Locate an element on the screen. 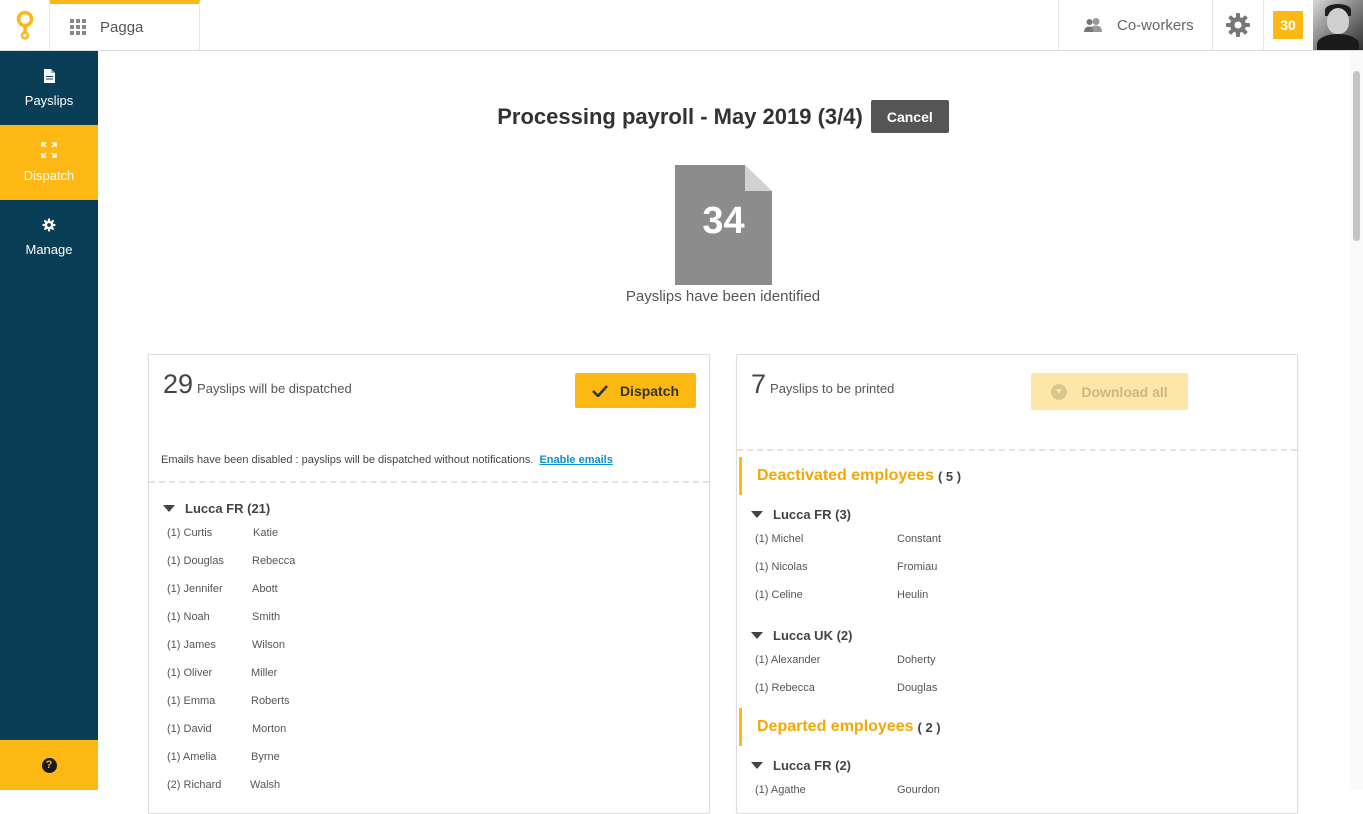 The height and width of the screenshot is (814, 1363). help-button: ? is located at coordinates (49, 765).